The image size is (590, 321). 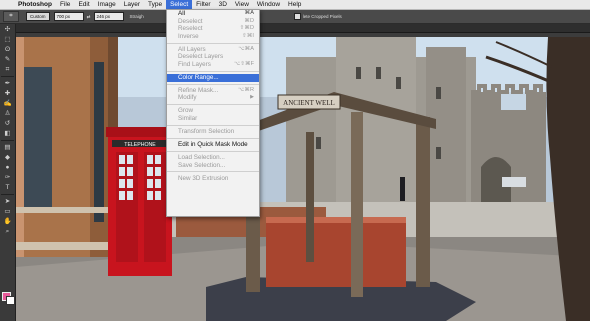 What do you see at coordinates (7, 221) in the screenshot?
I see `hand-tool-icon: ✋` at bounding box center [7, 221].